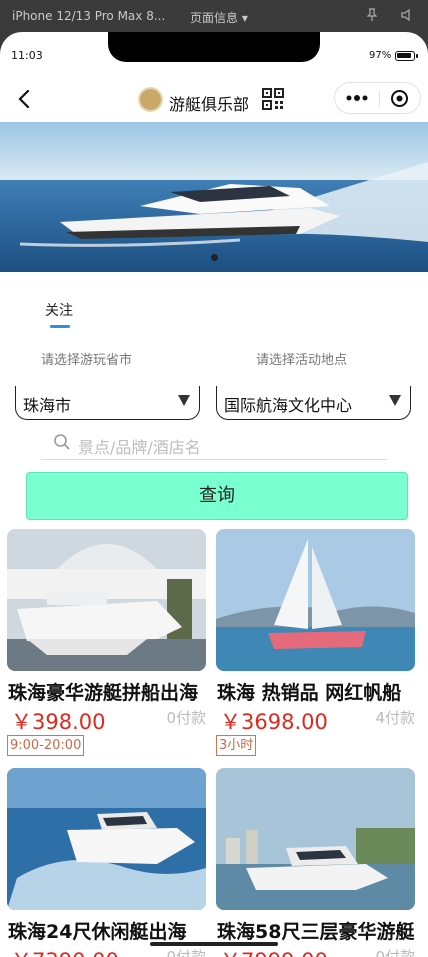 The image size is (428, 957). Describe the element at coordinates (302, 360) in the screenshot. I see `place-label: 请选择活动地点` at that location.